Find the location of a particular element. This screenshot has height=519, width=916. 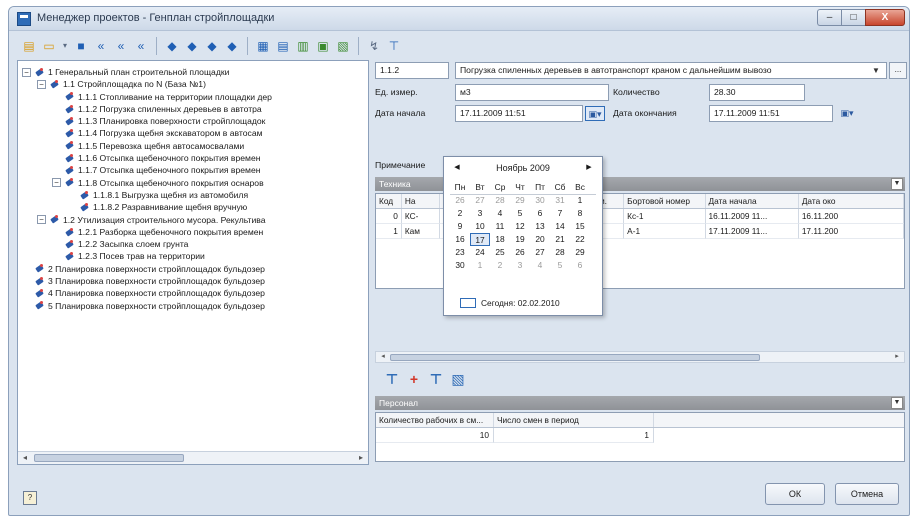

indent-right-icon: « is located at coordinates (141, 46).